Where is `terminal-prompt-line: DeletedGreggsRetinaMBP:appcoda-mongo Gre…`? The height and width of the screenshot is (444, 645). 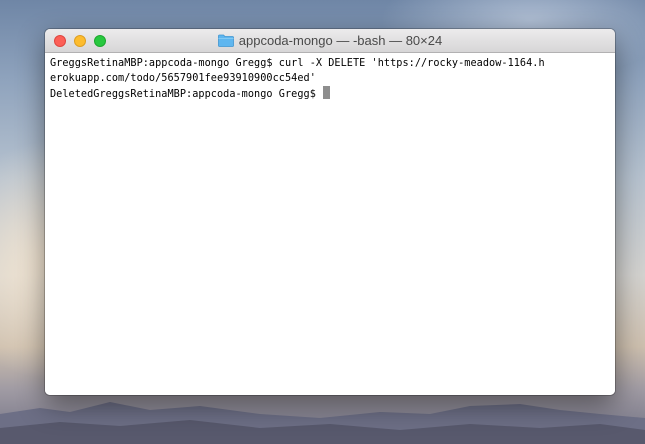
terminal-prompt-line: DeletedGreggsRetinaMBP:appcoda-mongo Gre… is located at coordinates (332, 93).